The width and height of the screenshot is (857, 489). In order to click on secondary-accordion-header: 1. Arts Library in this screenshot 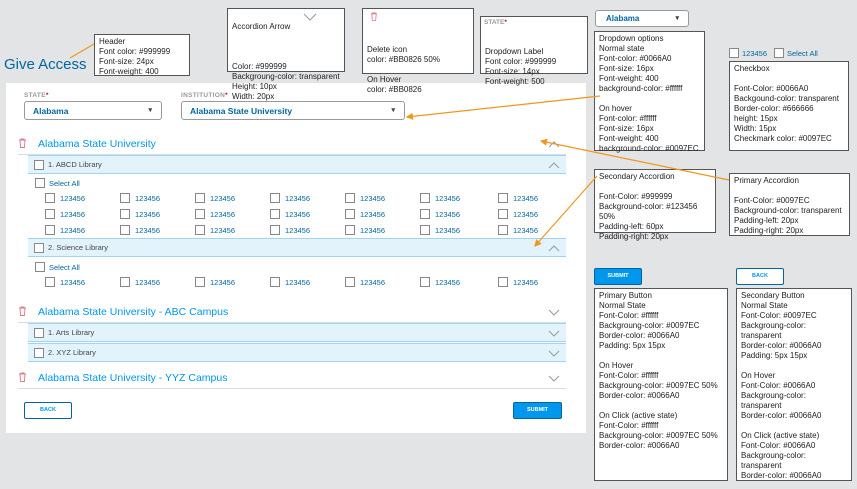, I will do `click(297, 332)`.